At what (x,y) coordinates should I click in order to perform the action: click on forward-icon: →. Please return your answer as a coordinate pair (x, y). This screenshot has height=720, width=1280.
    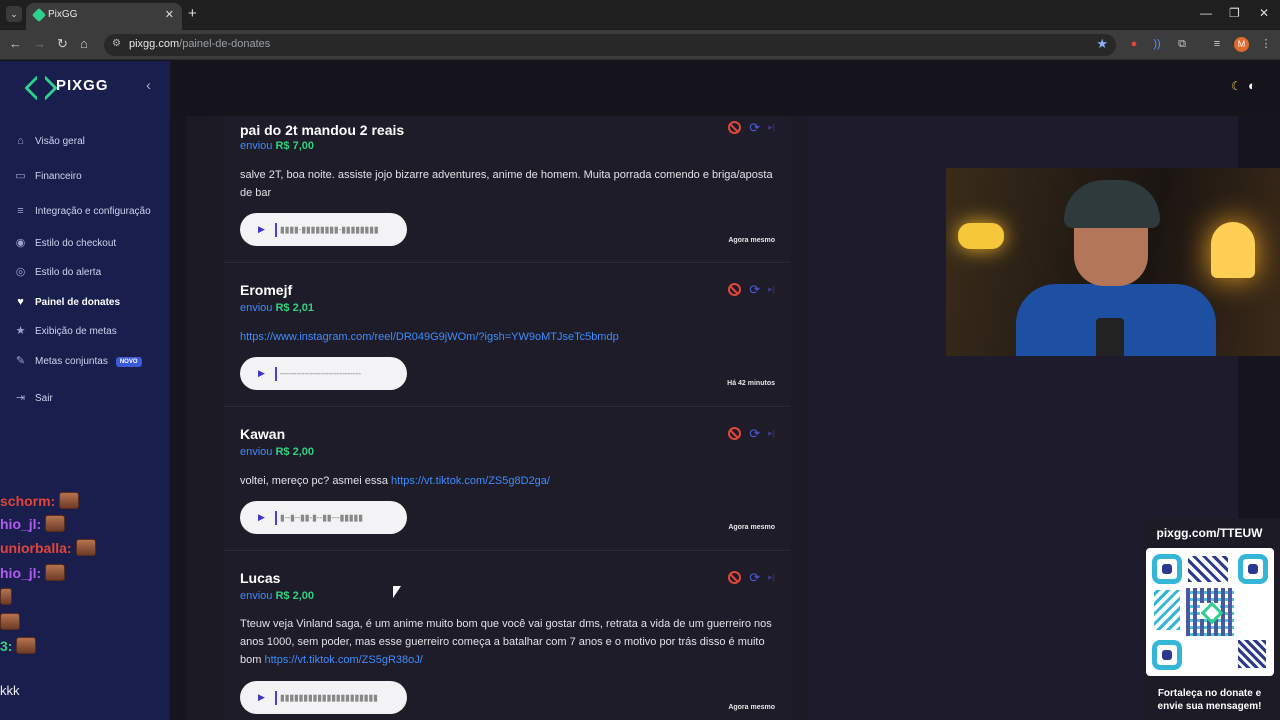
    Looking at the image, I should click on (39, 44).